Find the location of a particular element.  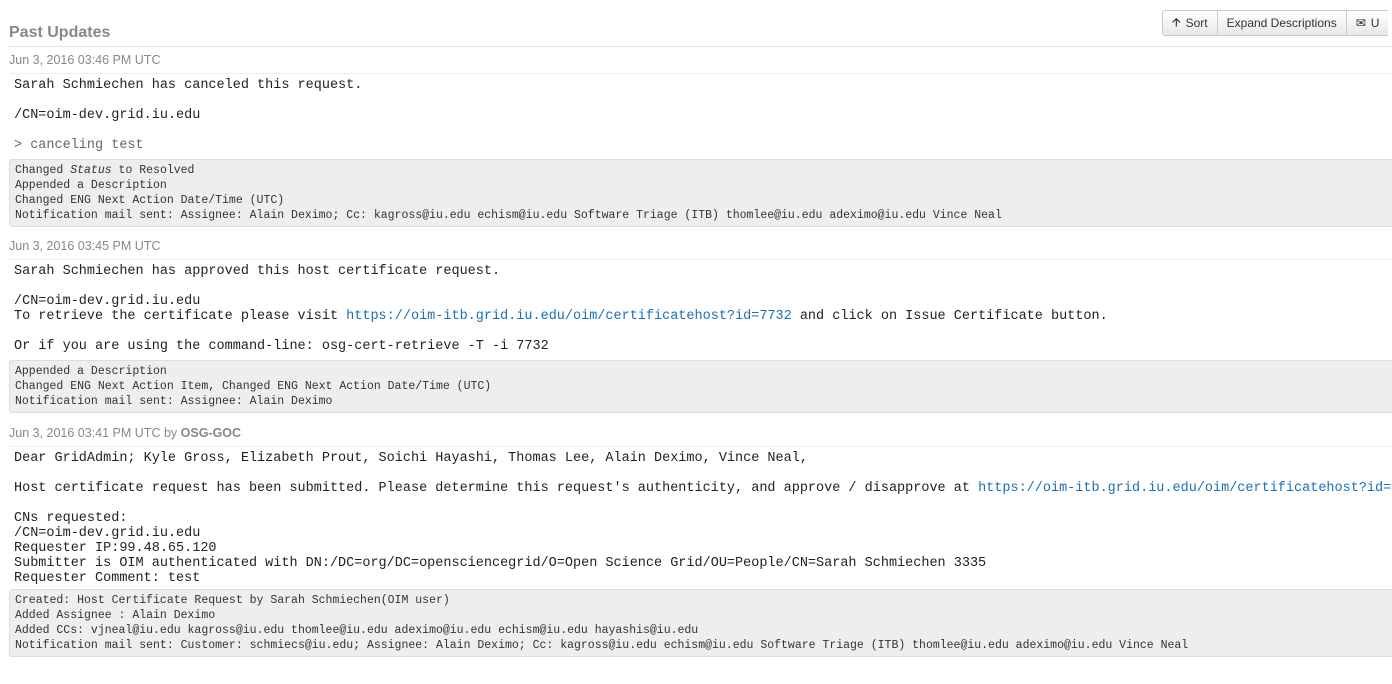

expand-descriptions-button: Expand Descriptions is located at coordinates (1281, 23).